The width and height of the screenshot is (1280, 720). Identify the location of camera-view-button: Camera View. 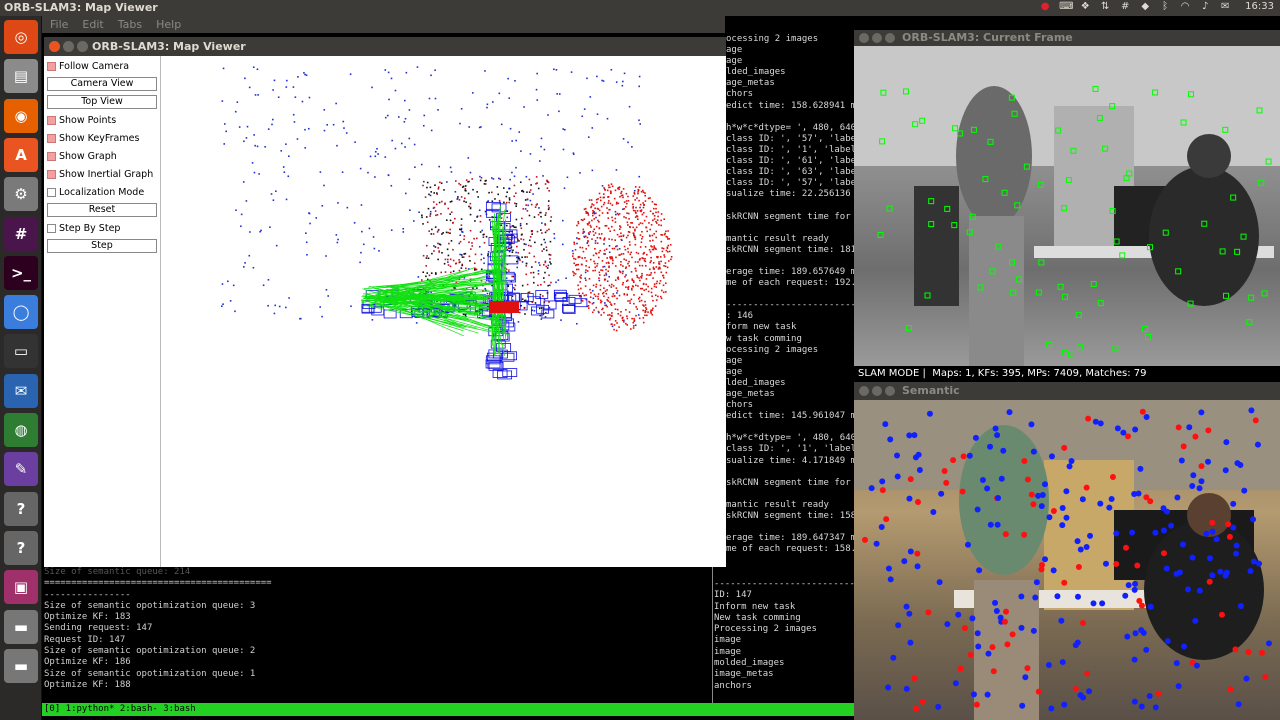
(102, 84).